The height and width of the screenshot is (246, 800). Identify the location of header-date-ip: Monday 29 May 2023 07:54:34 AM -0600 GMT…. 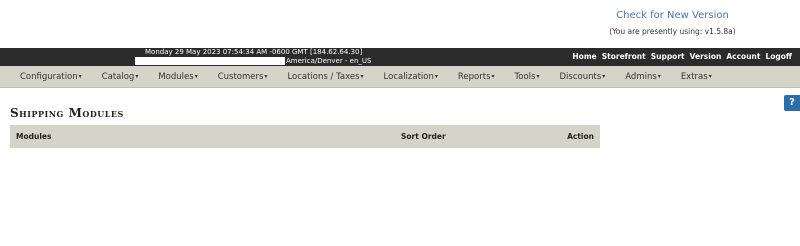
(254, 52).